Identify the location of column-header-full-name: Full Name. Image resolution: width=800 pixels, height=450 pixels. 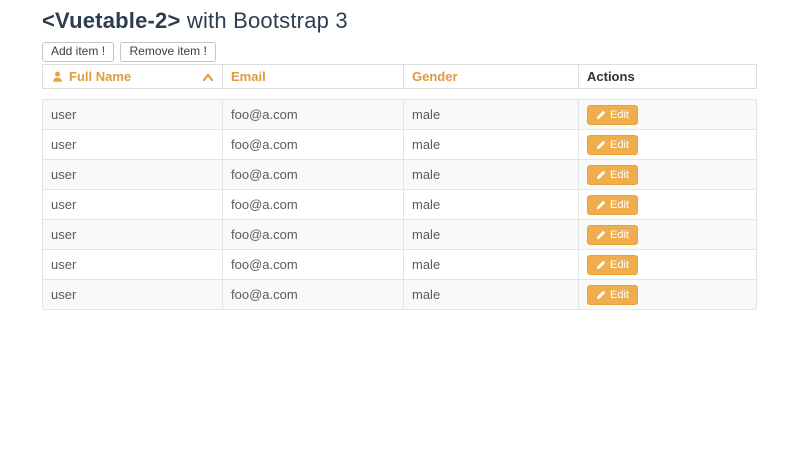
(132, 76).